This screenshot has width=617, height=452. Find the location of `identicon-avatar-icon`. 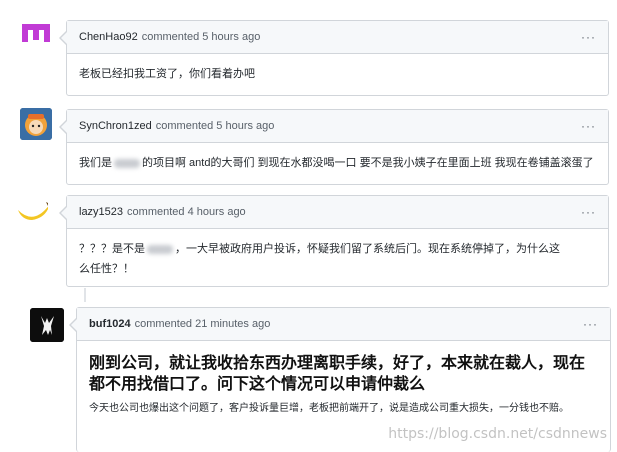

identicon-avatar-icon is located at coordinates (36, 33).